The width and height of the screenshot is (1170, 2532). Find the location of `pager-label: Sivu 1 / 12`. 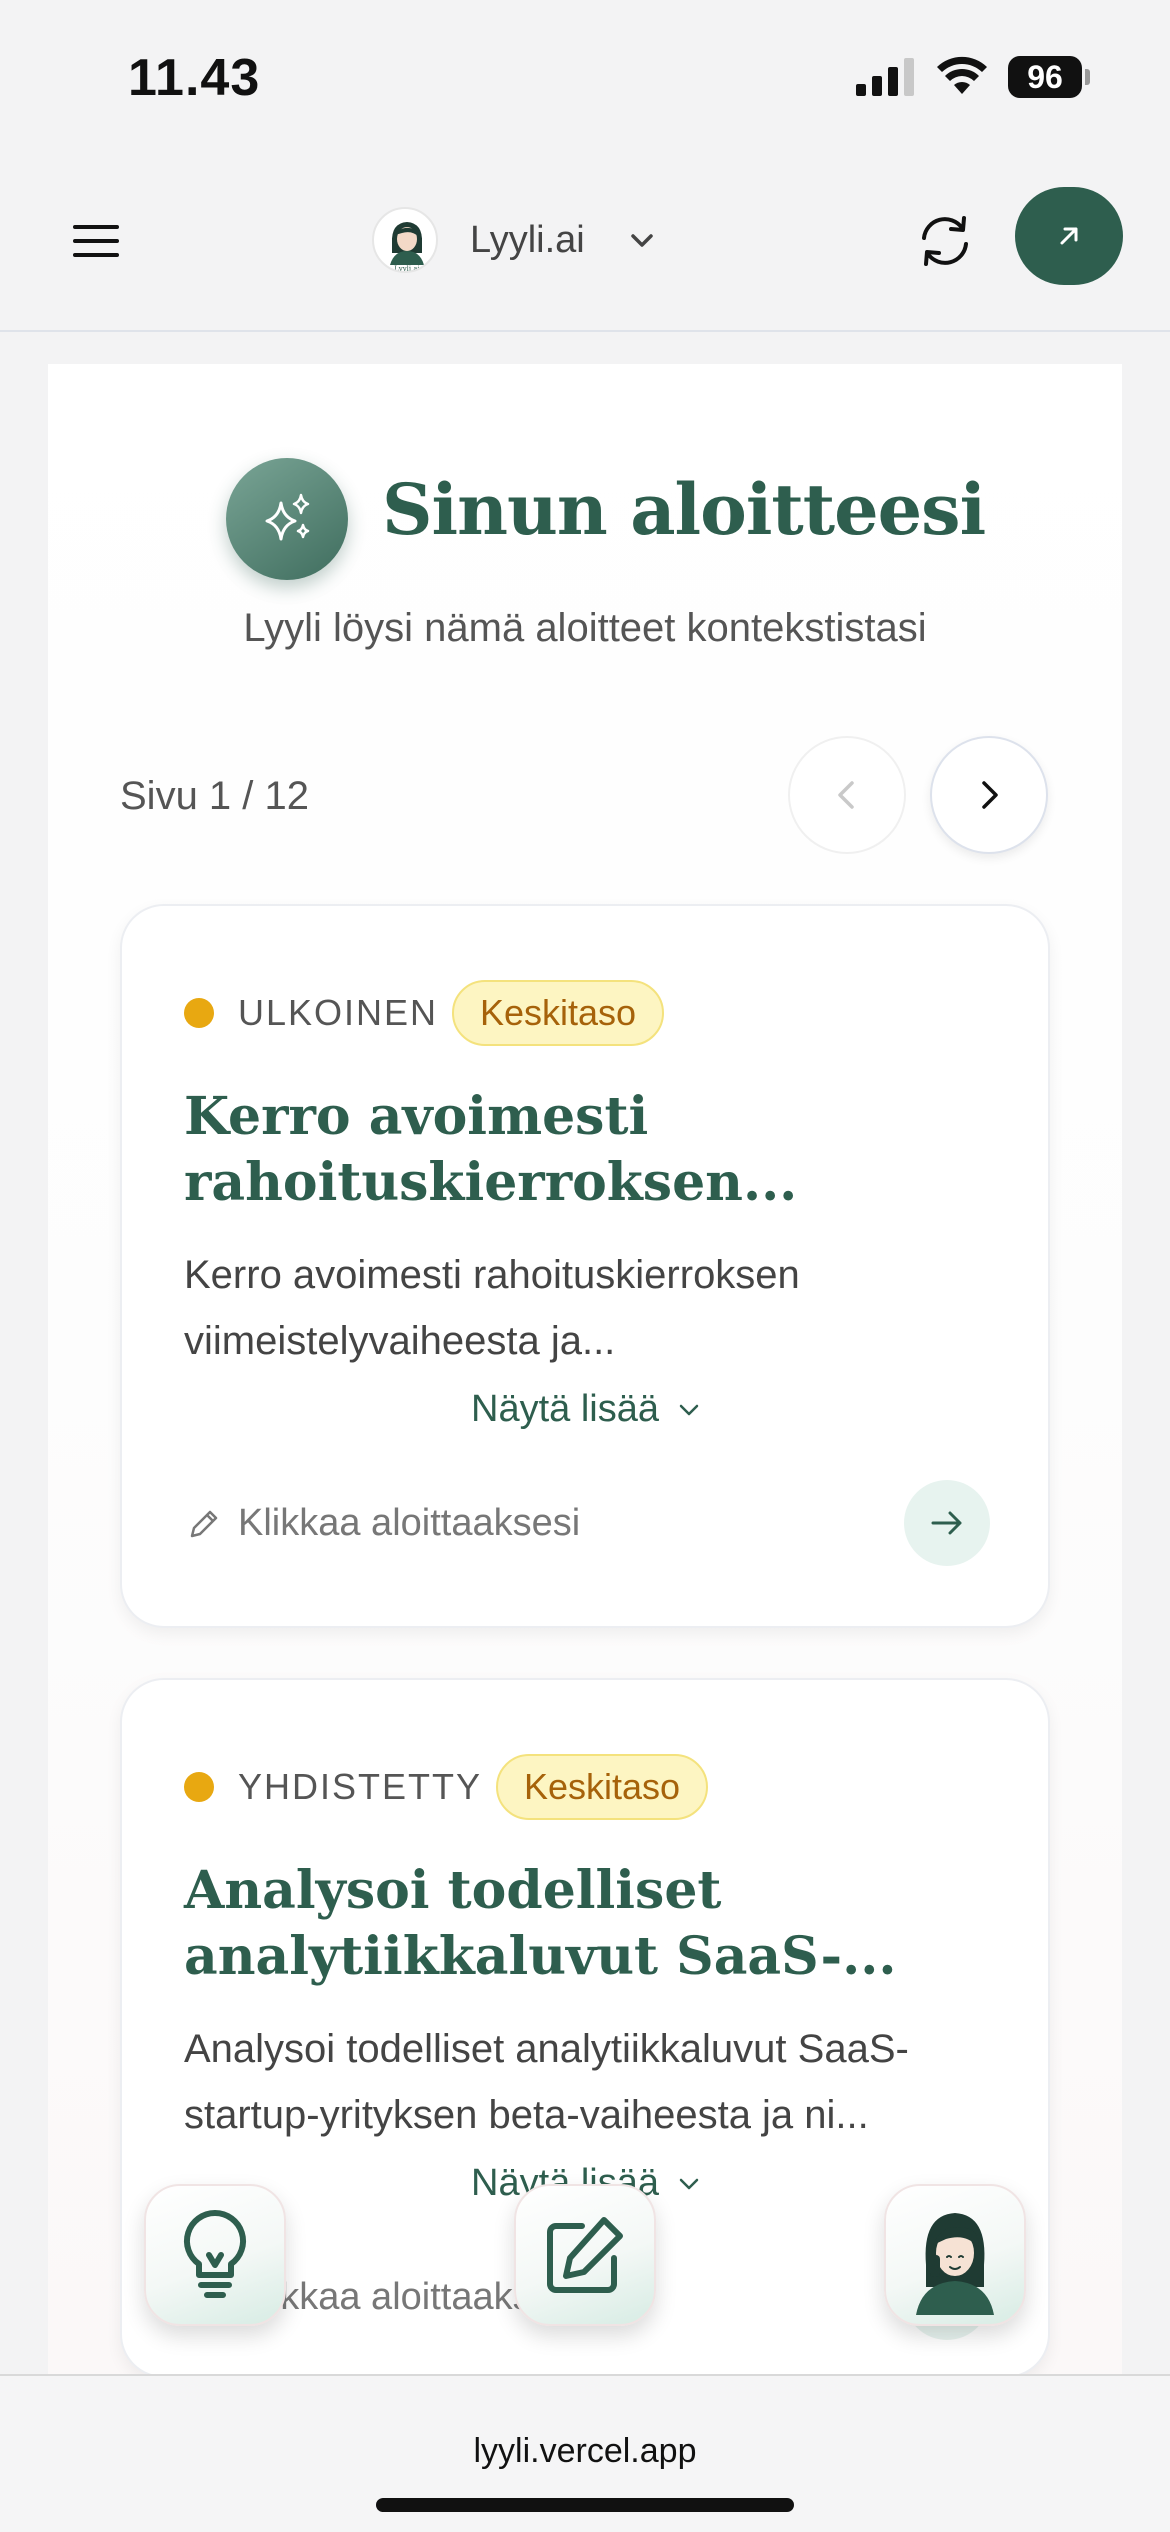

pager-label: Sivu 1 / 12 is located at coordinates (215, 796).